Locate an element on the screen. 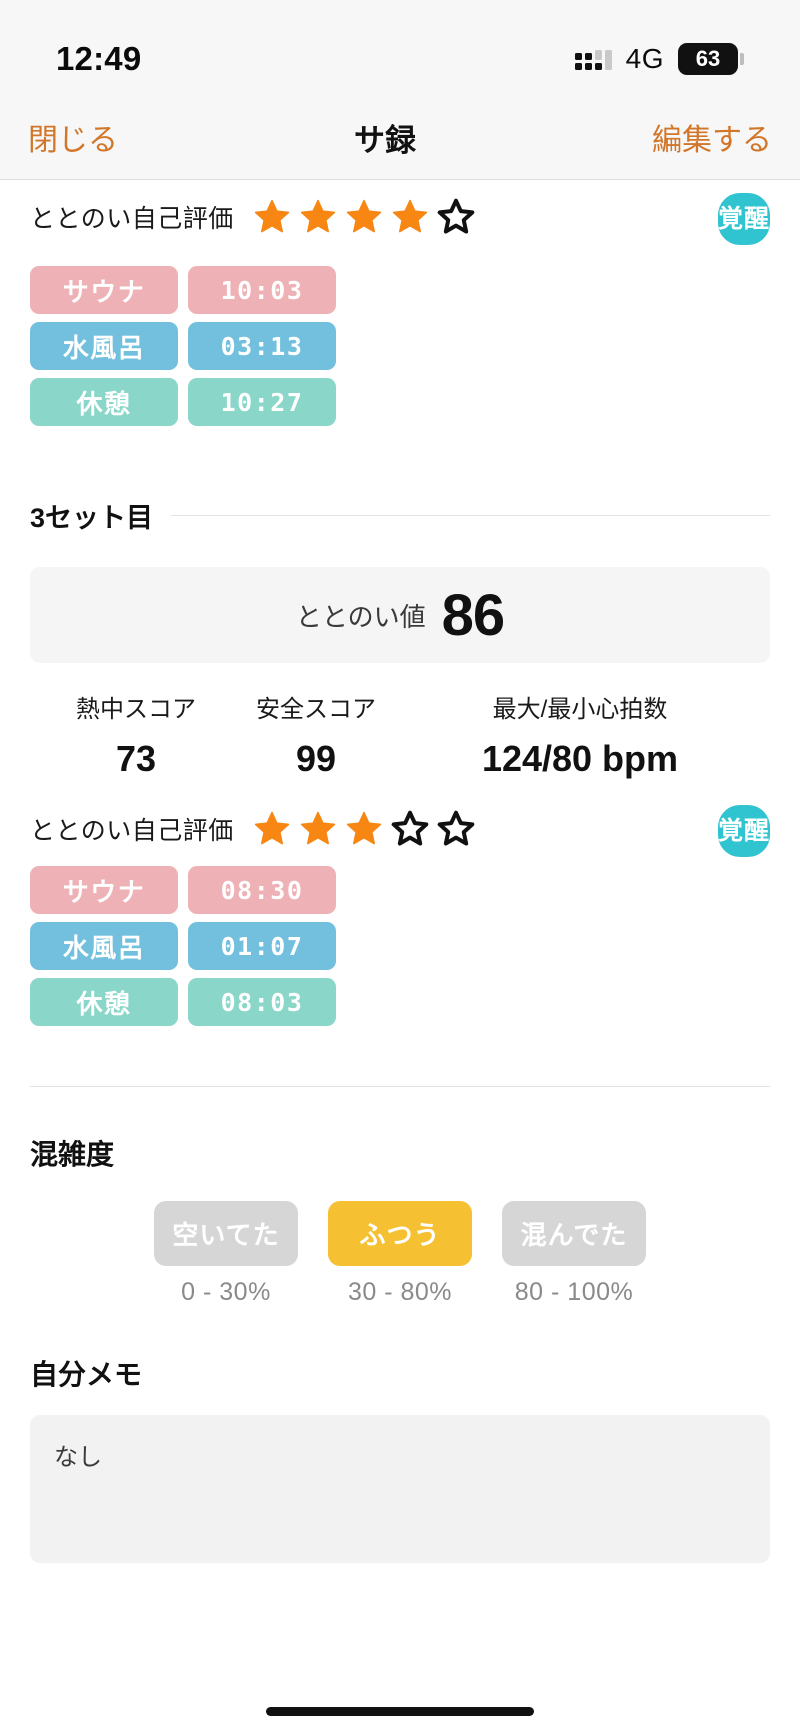  status-indicators: 4G 63 is located at coordinates (662, 58).